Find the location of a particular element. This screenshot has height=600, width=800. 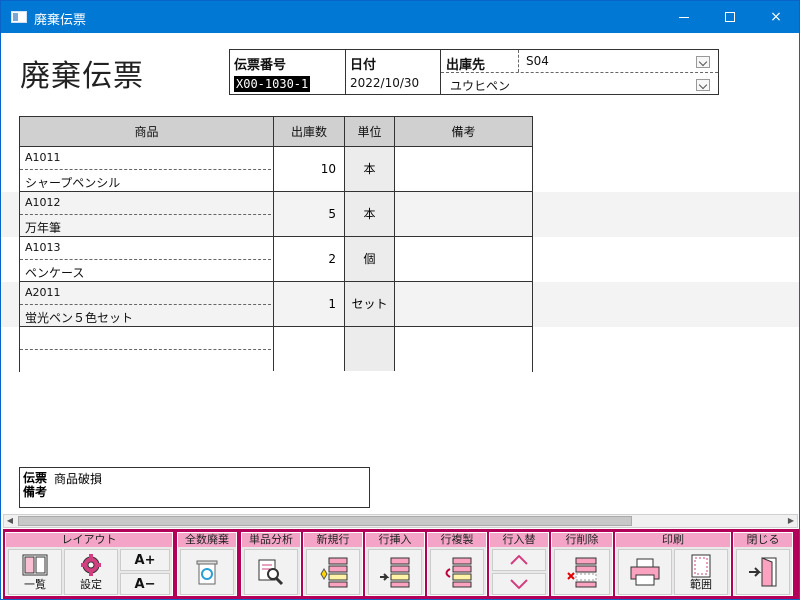

qty-cell: 2 is located at coordinates (309, 259).